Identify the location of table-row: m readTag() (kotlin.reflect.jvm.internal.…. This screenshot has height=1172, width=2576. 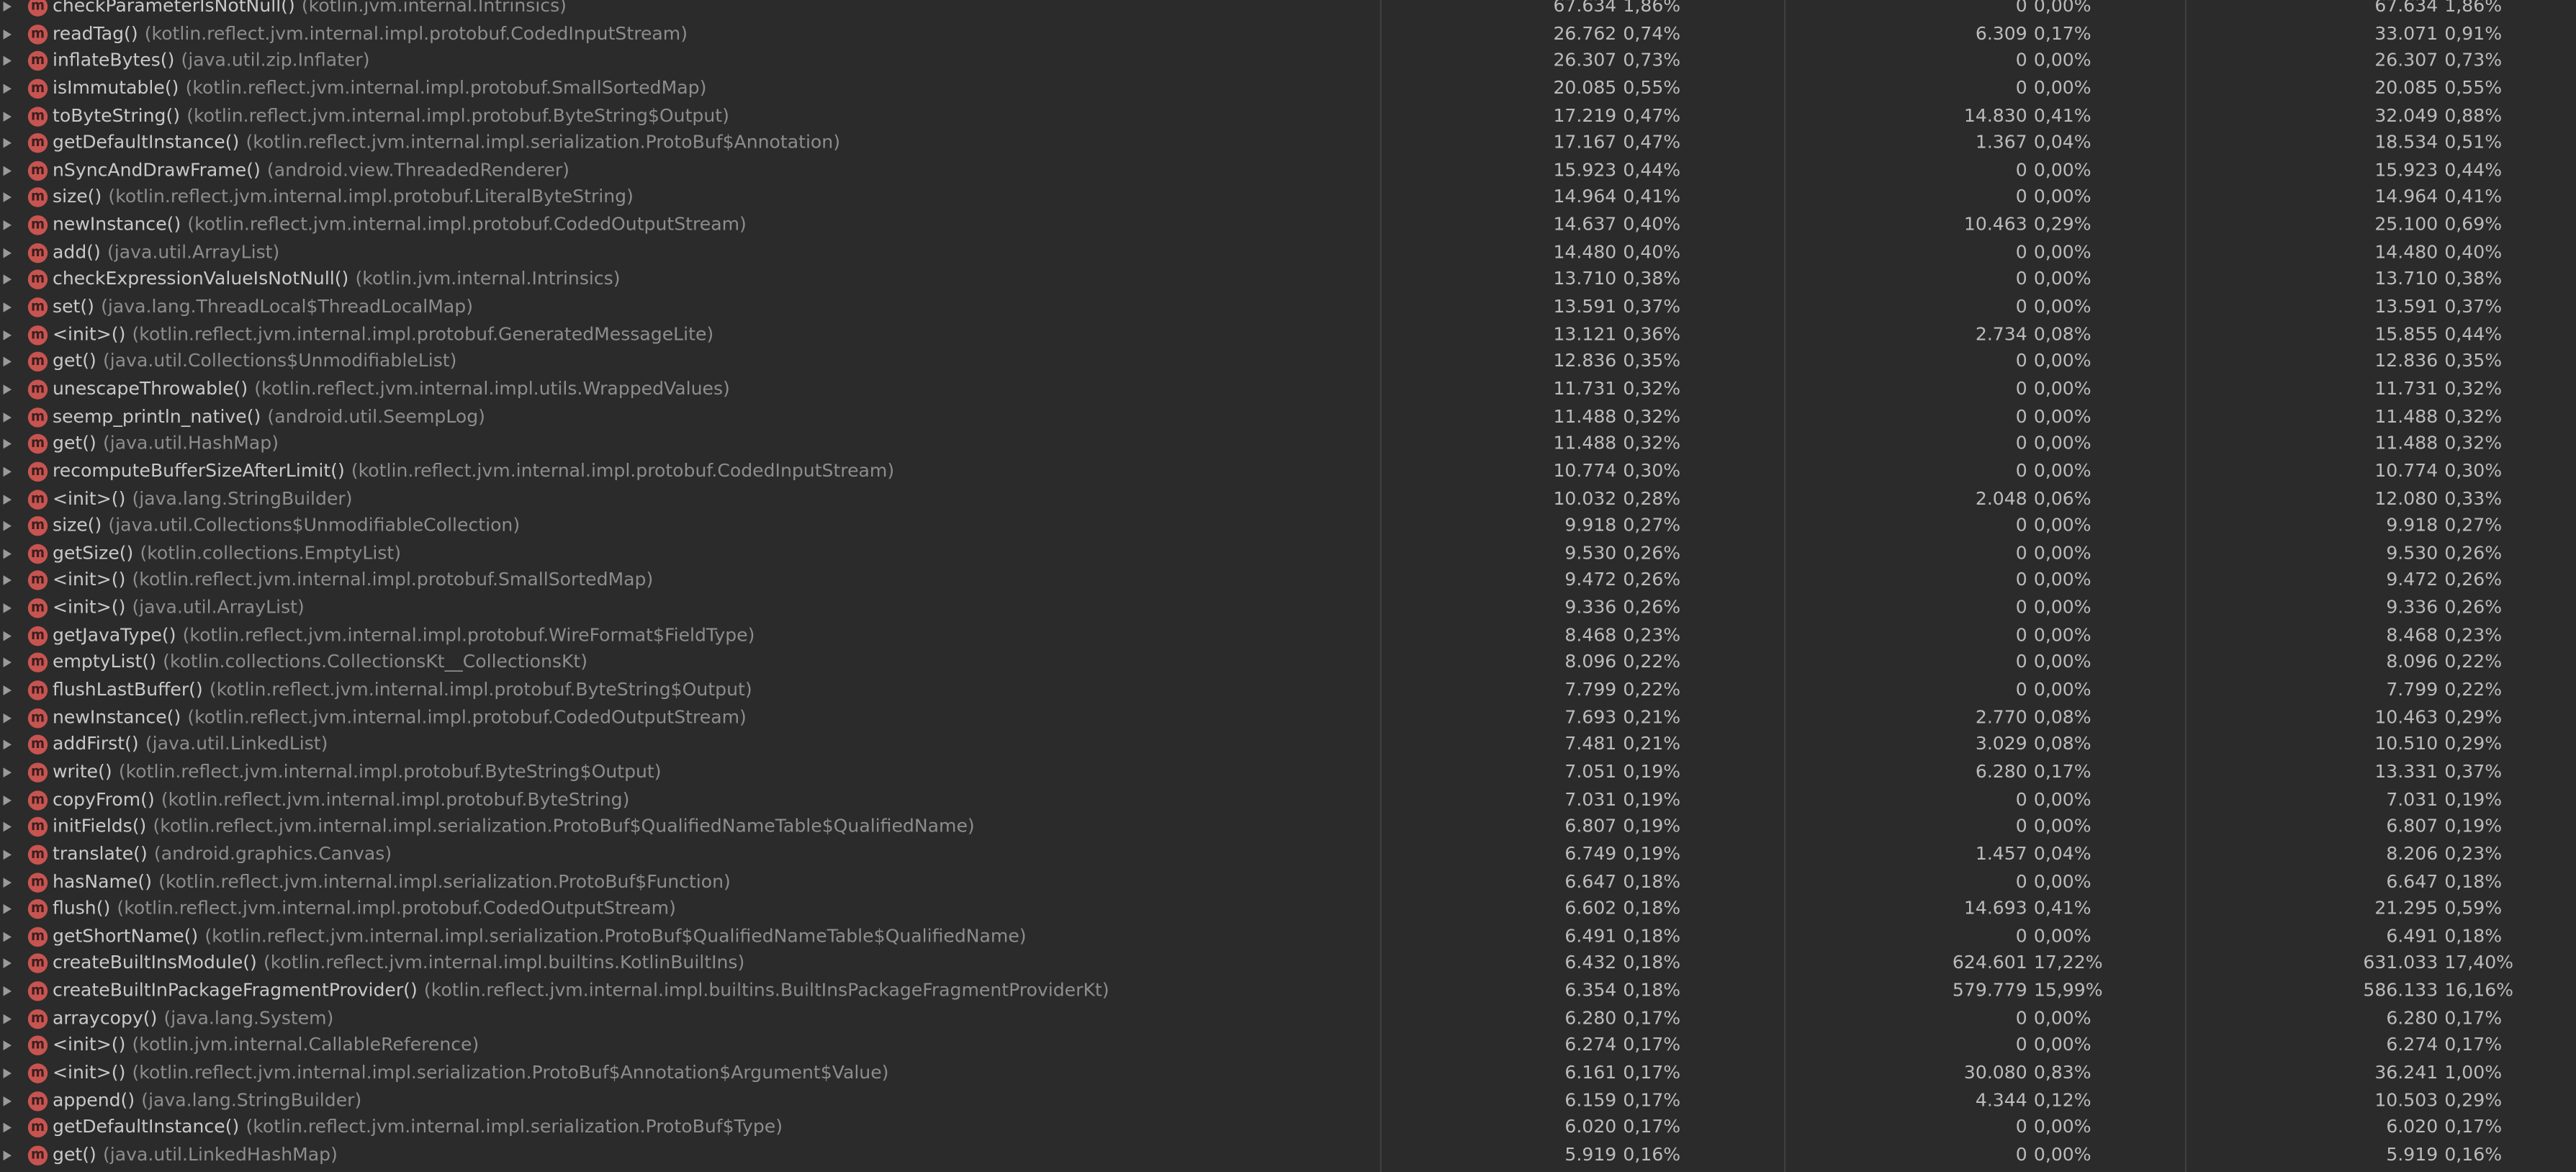
(1288, 34).